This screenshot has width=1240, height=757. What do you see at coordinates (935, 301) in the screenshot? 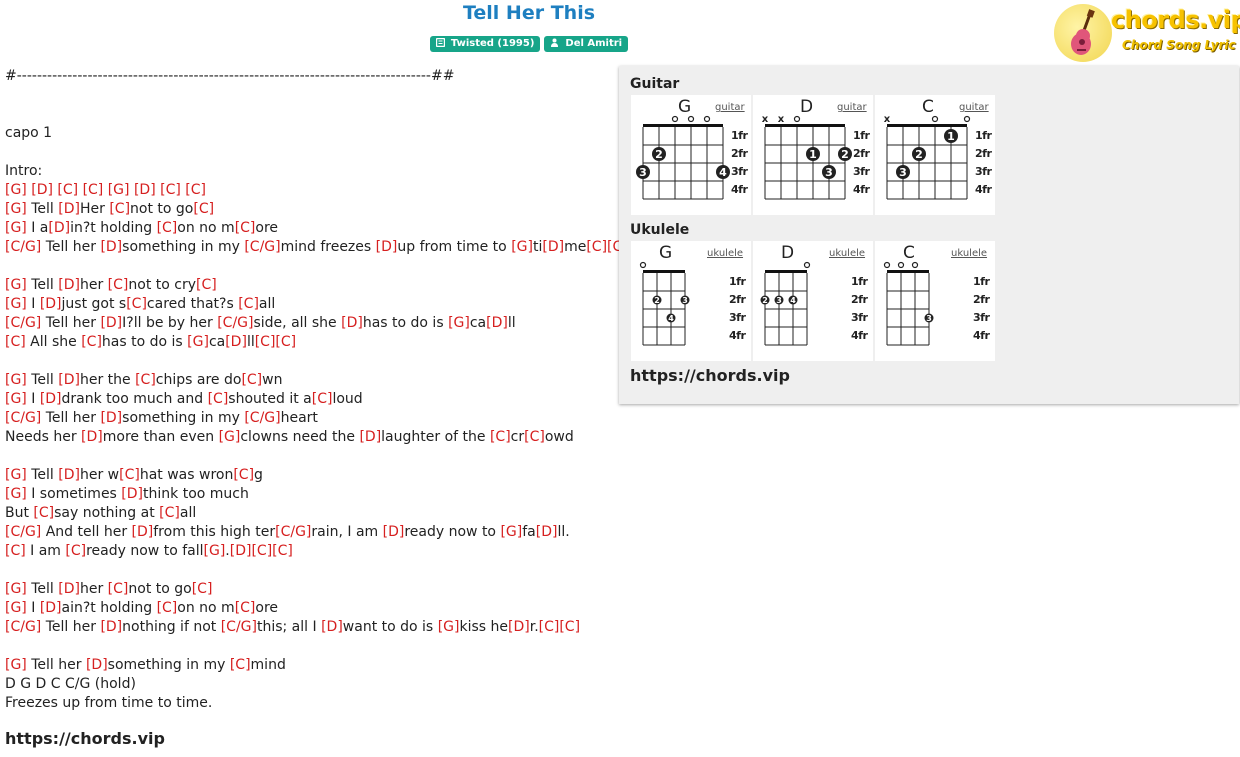
I see `ukulele-chord-diagram-C: 3 Cukulele 1fr 2fr 3fr 4fr` at bounding box center [935, 301].